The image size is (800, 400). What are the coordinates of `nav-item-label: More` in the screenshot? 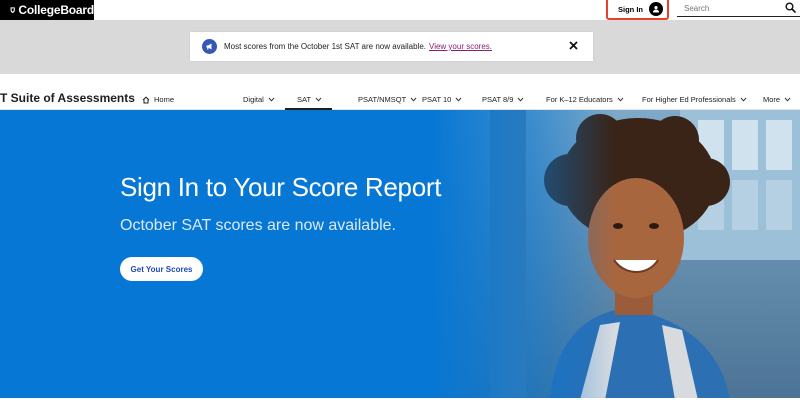 It's located at (772, 99).